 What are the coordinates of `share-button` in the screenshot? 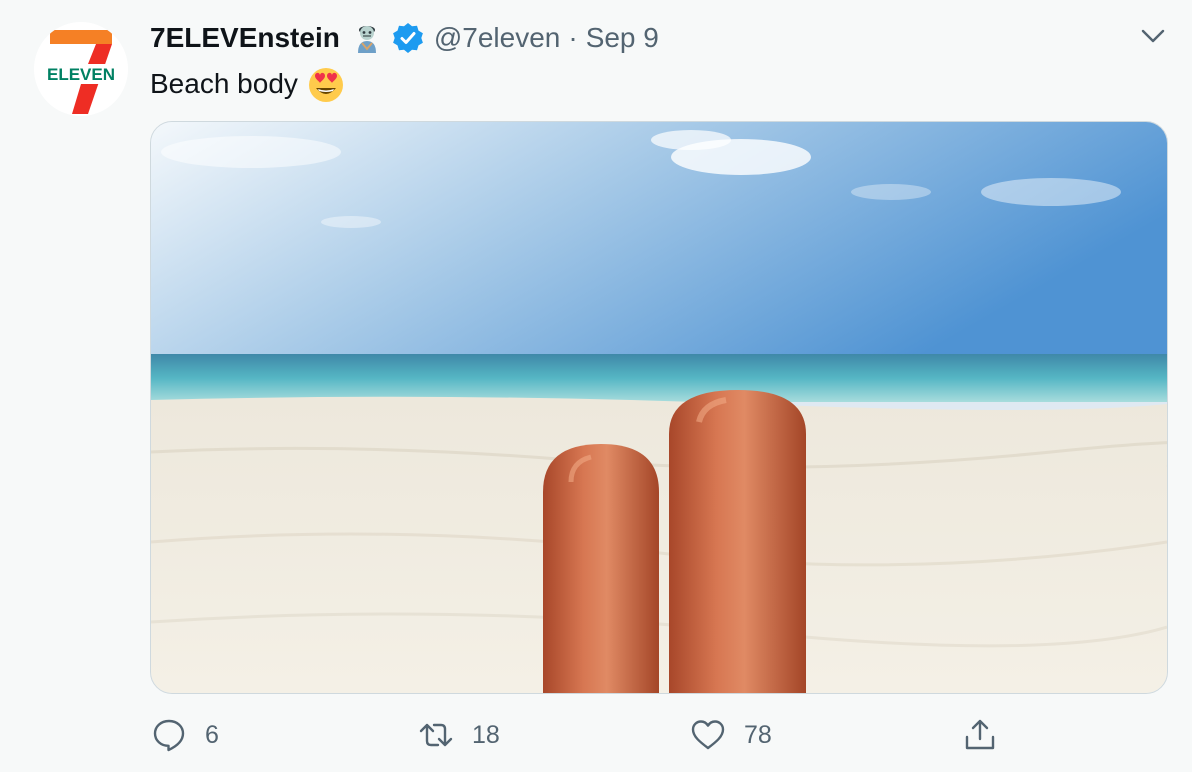 It's located at (980, 735).